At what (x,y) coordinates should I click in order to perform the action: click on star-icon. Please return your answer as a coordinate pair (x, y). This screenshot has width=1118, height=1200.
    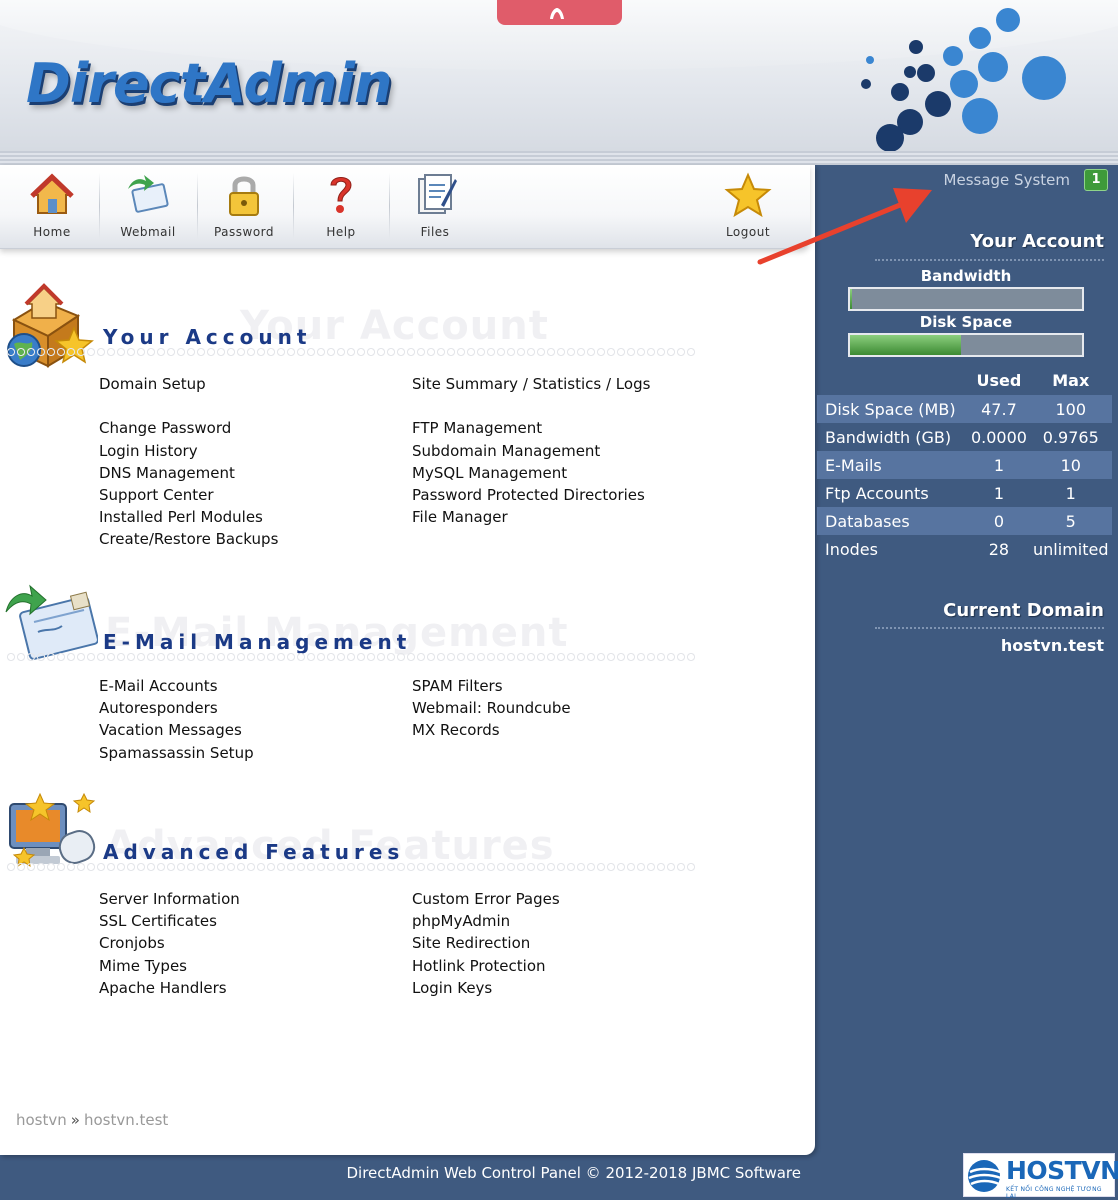
    Looking at the image, I should click on (748, 195).